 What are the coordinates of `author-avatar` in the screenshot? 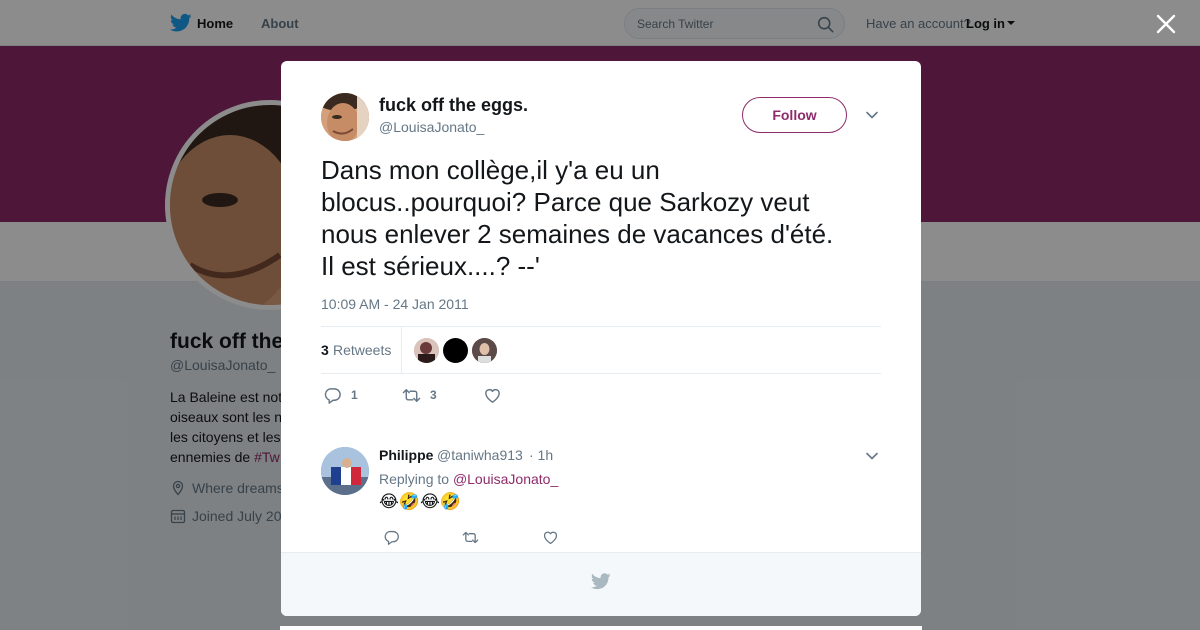 It's located at (345, 117).